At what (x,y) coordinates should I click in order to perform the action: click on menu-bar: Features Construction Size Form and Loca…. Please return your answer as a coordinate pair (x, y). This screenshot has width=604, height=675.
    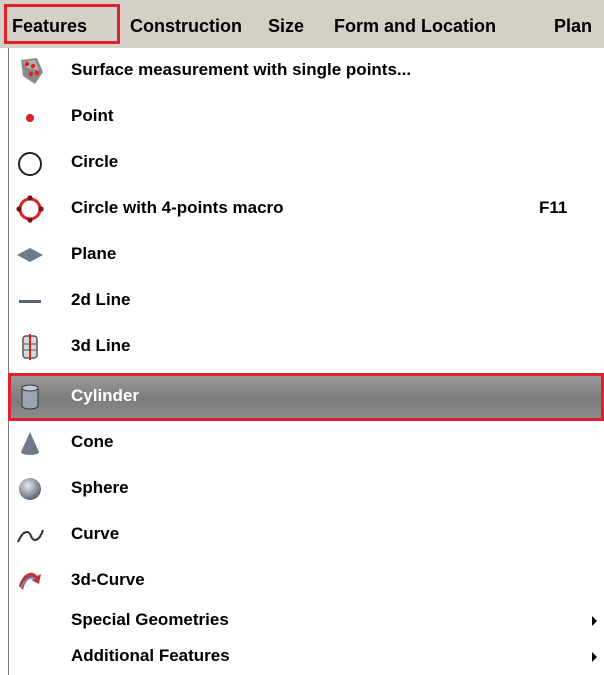
    Looking at the image, I should click on (302, 24).